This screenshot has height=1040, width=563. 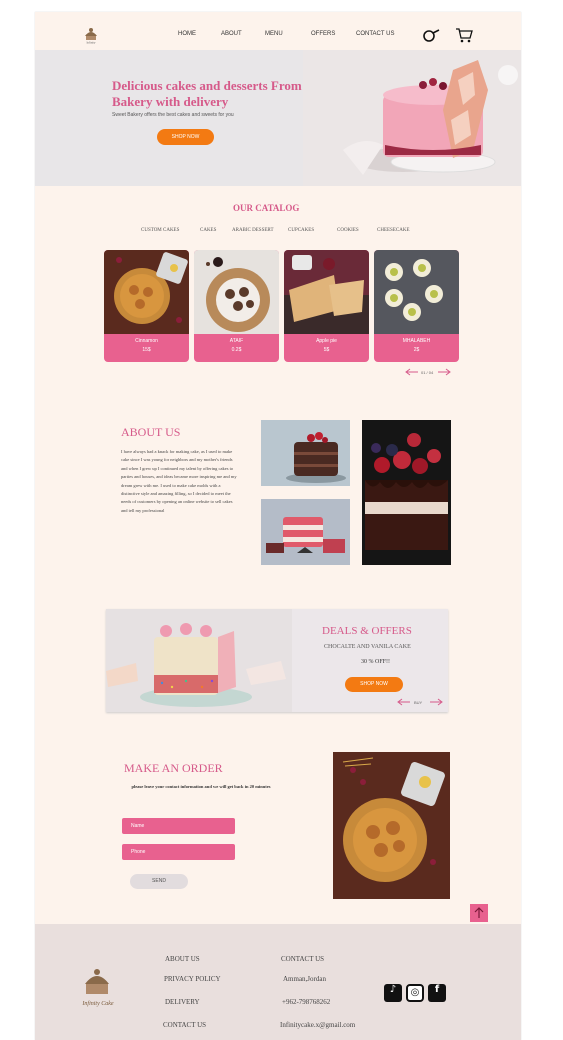 What do you see at coordinates (187, 34) in the screenshot?
I see `nav-home: HOME` at bounding box center [187, 34].